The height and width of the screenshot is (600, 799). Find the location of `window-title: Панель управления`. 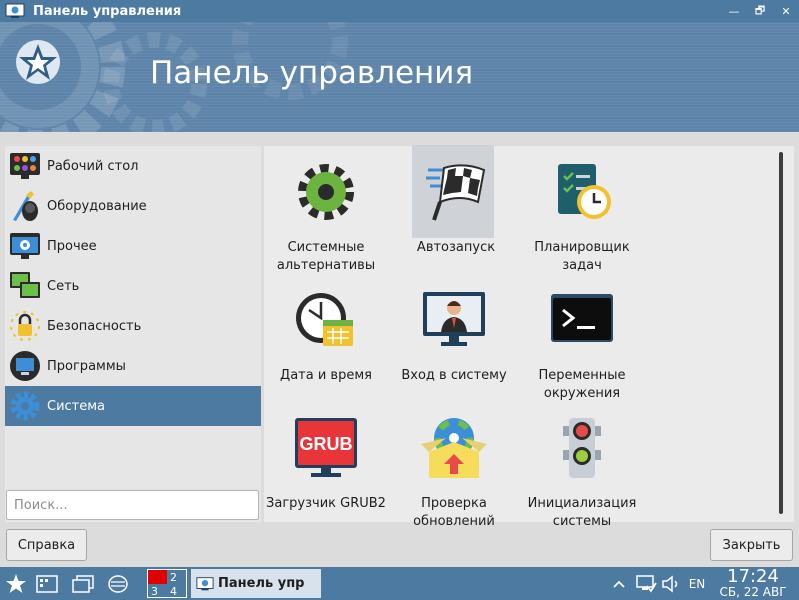

window-title: Панель управления is located at coordinates (107, 11).